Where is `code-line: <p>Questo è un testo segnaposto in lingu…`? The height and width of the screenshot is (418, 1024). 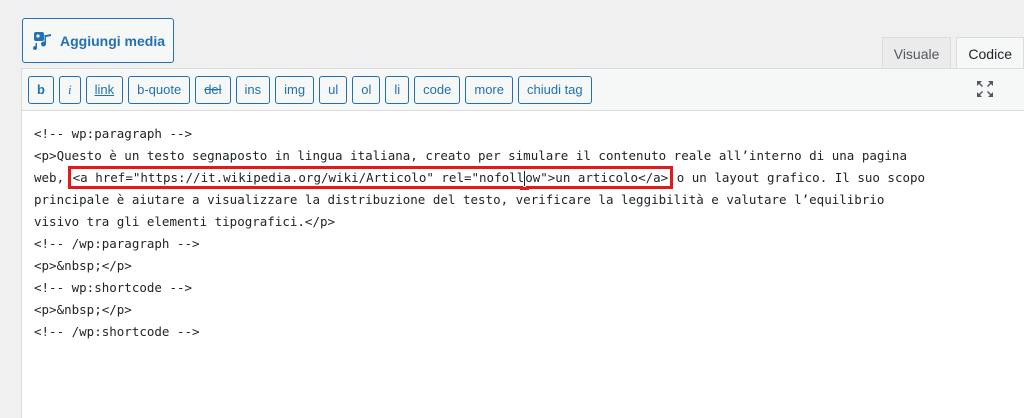
code-line: <p>Questo è un testo segnaposto in lingu… is located at coordinates (470, 155).